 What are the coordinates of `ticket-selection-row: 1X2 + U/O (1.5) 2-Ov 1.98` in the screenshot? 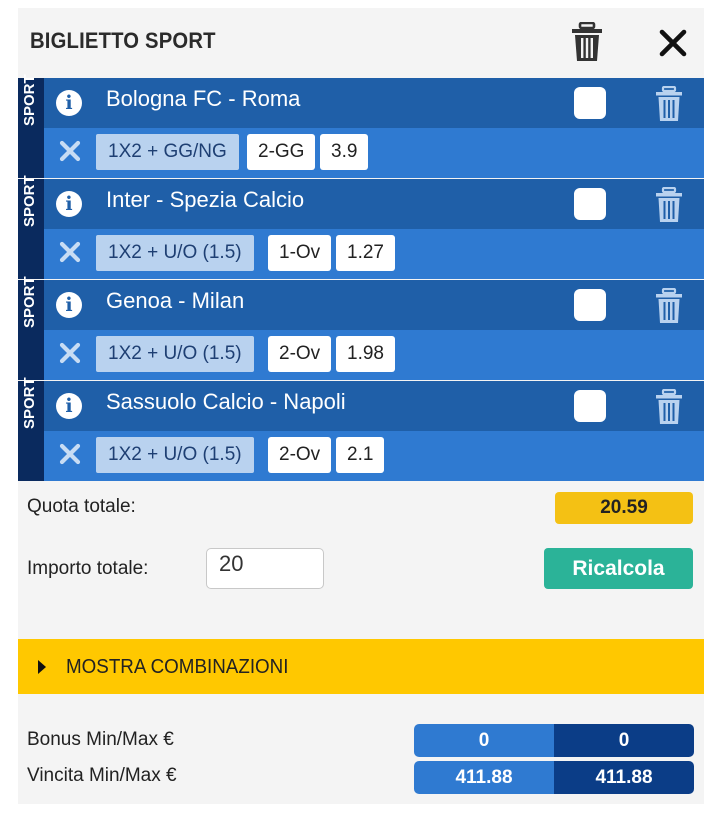 It's located at (374, 355).